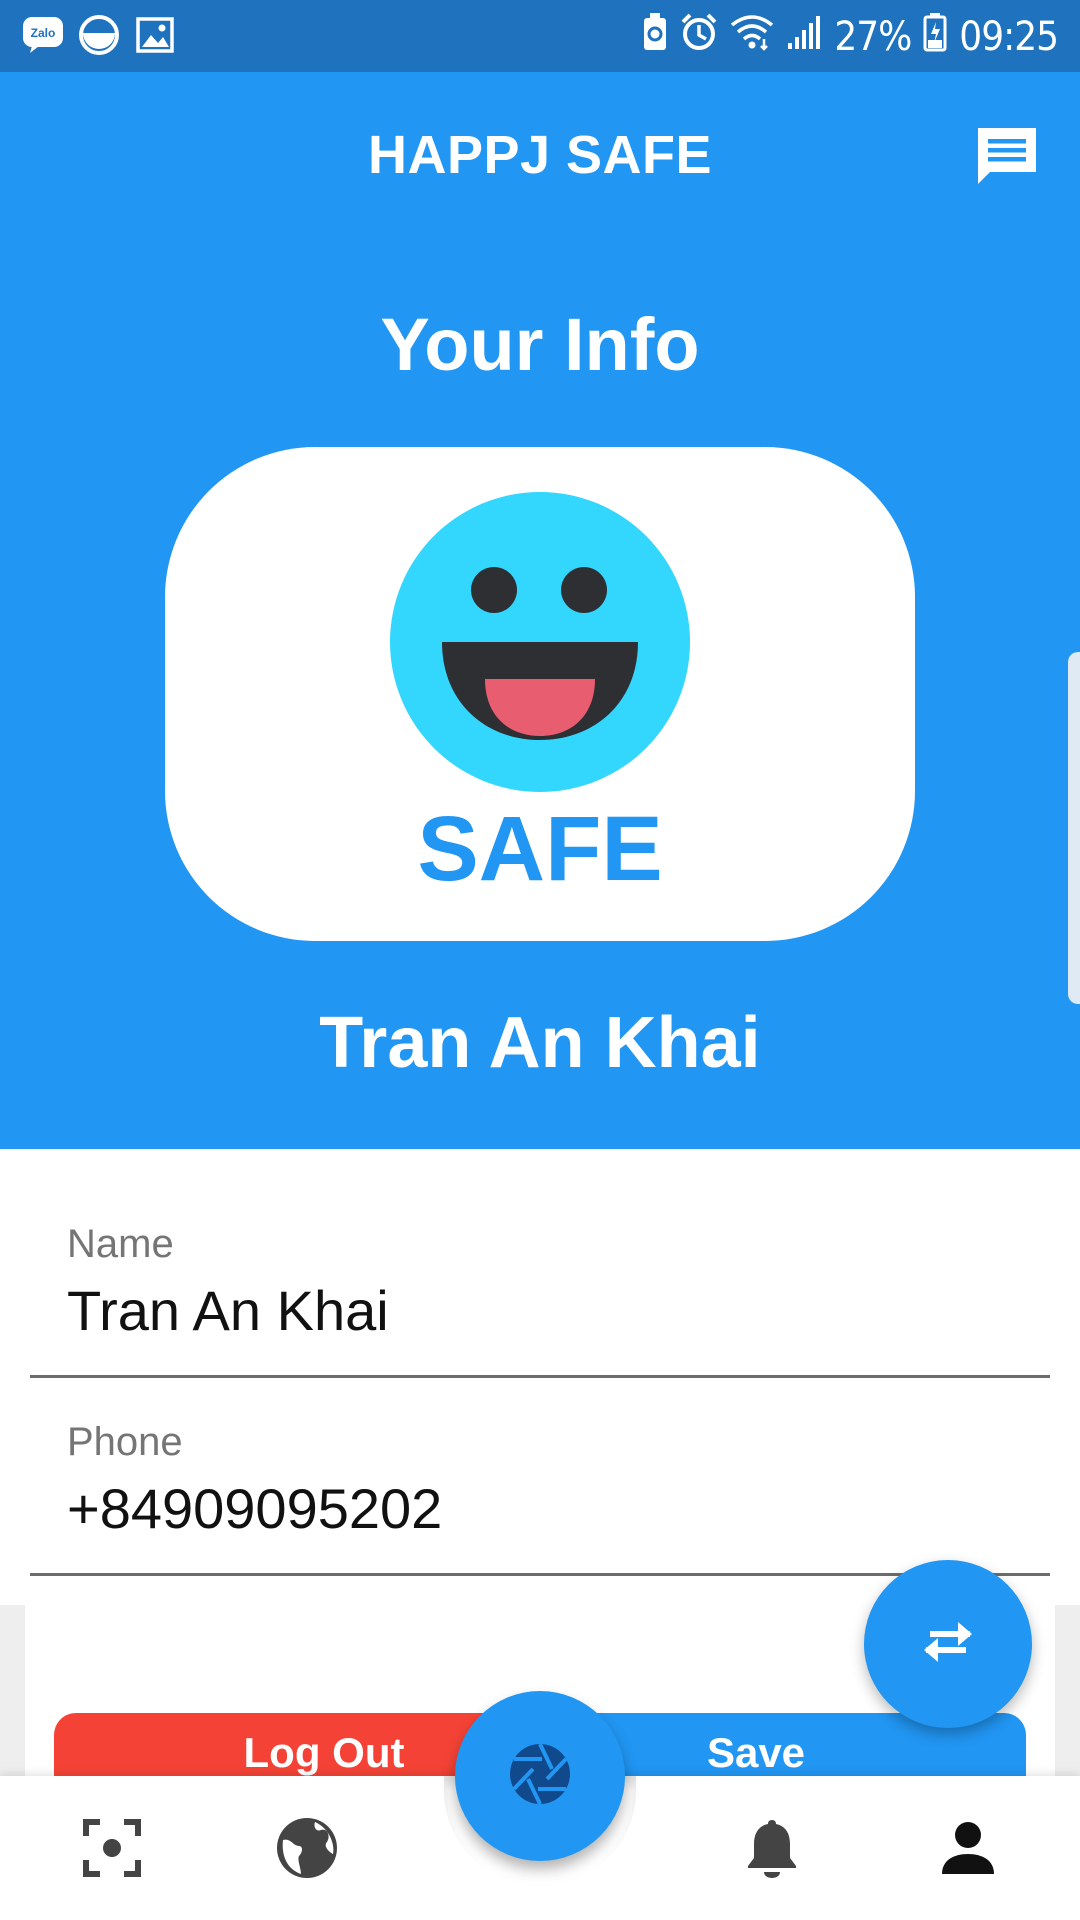 Image resolution: width=1080 pixels, height=1920 pixels. Describe the element at coordinates (254, 1508) in the screenshot. I see `phone-input: +84909095202` at that location.